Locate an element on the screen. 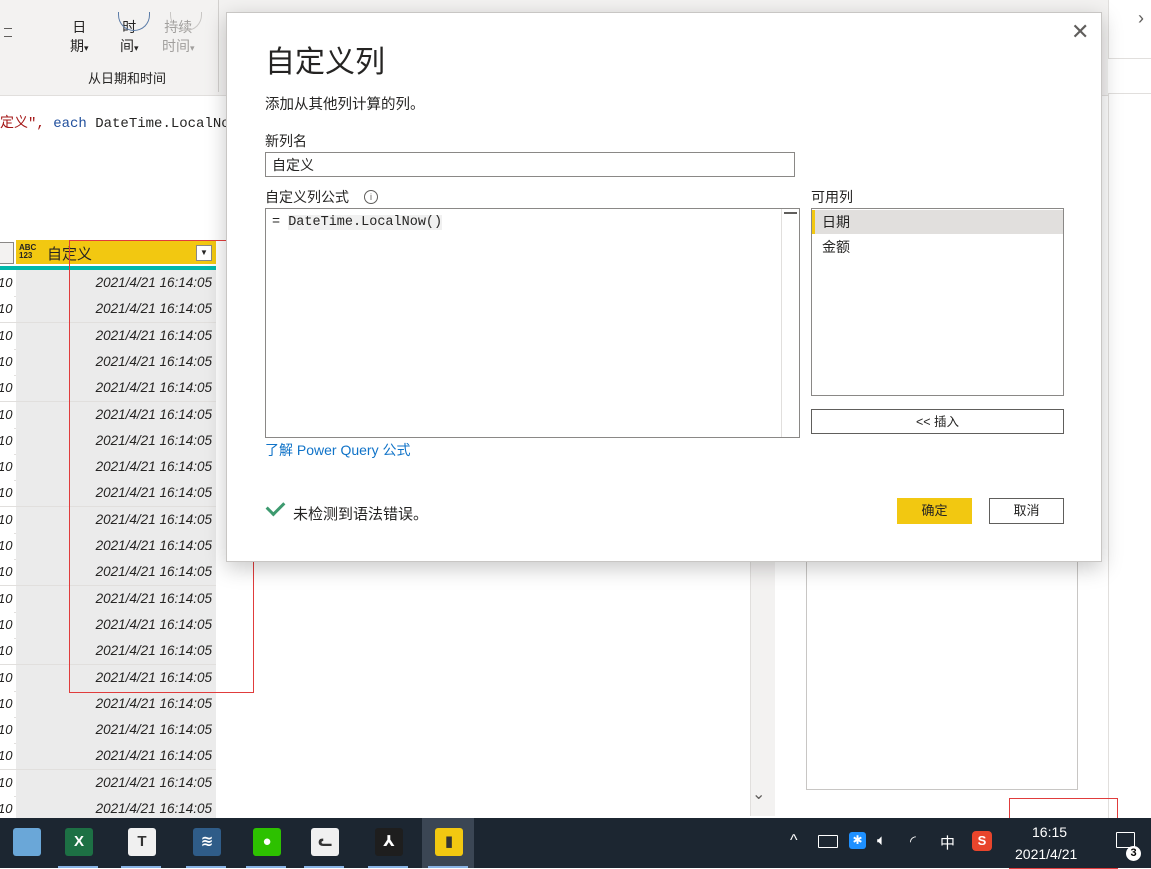 The height and width of the screenshot is (869, 1151). taskbar-app-wechat: ● is located at coordinates (266, 843).